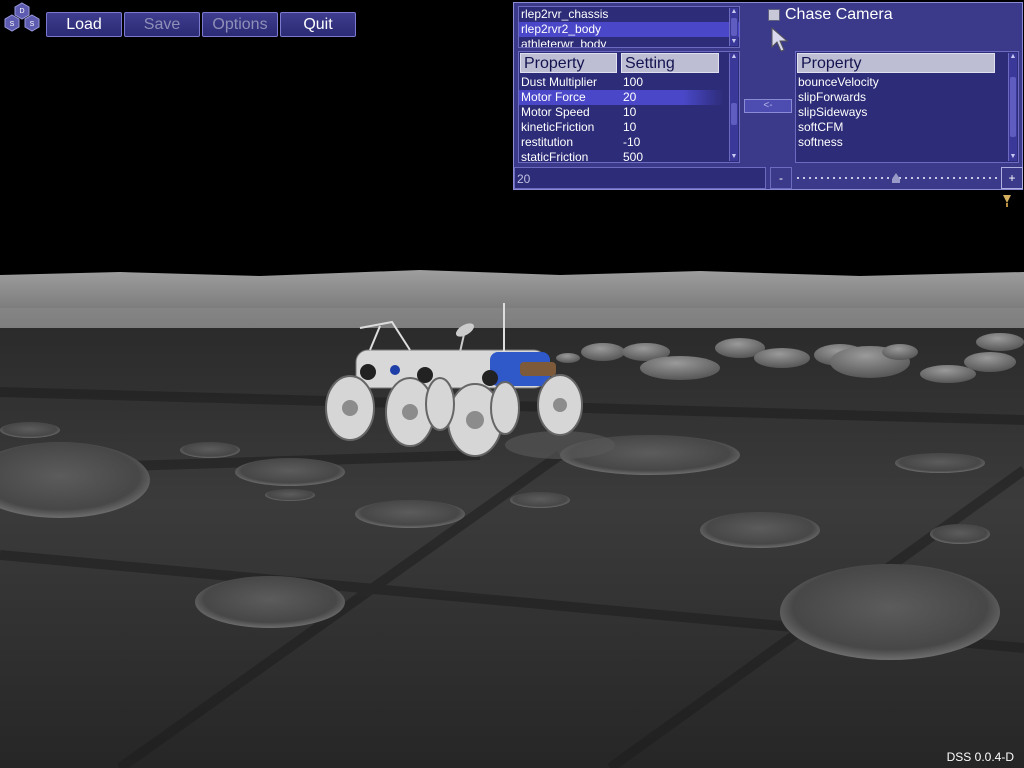 Image resolution: width=1024 pixels, height=768 pixels. What do you see at coordinates (839, 14) in the screenshot?
I see `chase-camera-label: Chase Camera` at bounding box center [839, 14].